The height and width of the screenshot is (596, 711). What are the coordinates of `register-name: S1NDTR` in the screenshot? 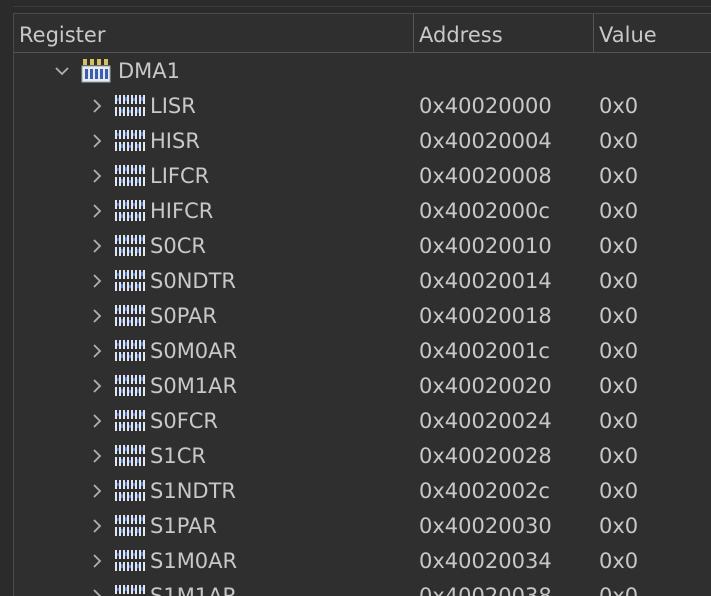 It's located at (193, 491).